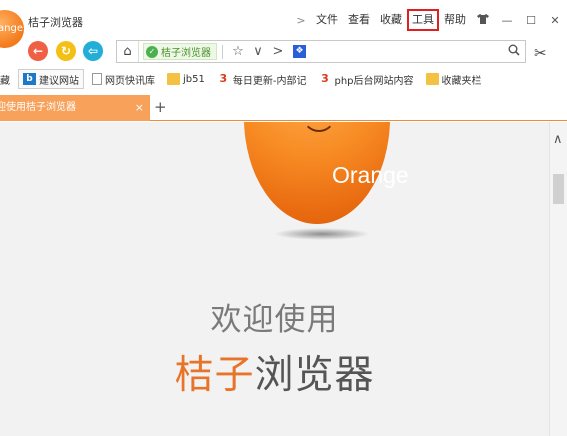  Describe the element at coordinates (29, 79) in the screenshot. I see `b-icon: b` at that location.